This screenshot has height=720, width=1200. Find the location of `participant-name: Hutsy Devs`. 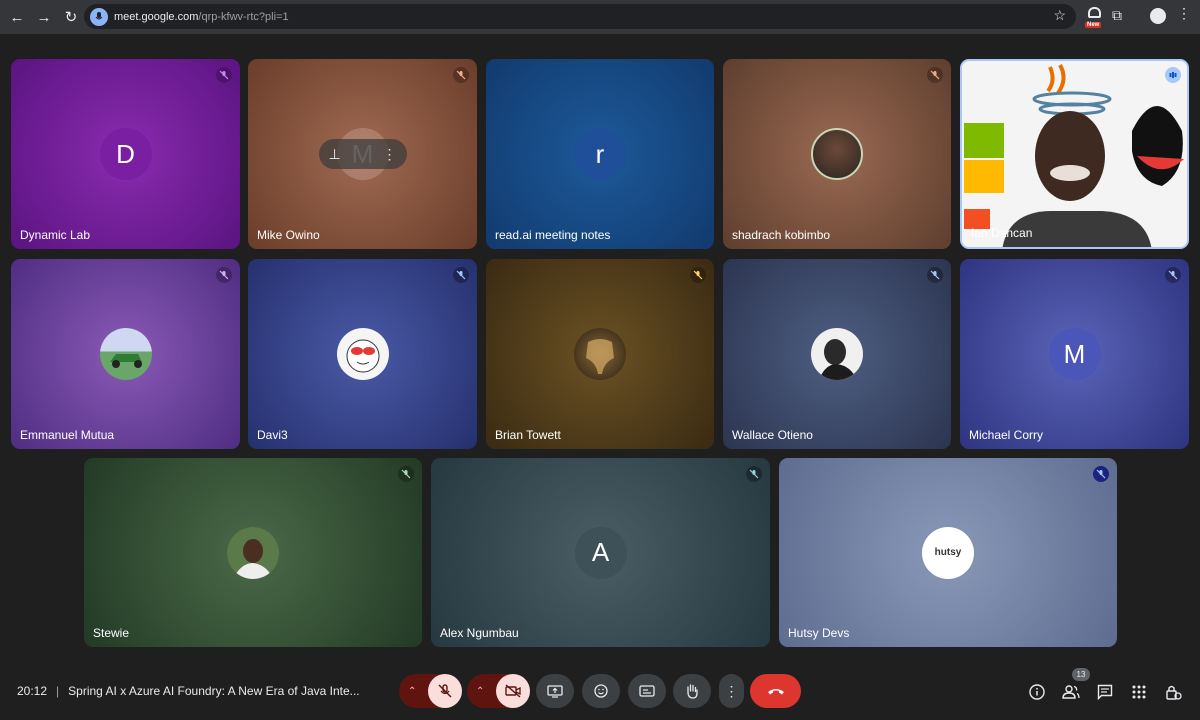

participant-name: Hutsy Devs is located at coordinates (819, 633).